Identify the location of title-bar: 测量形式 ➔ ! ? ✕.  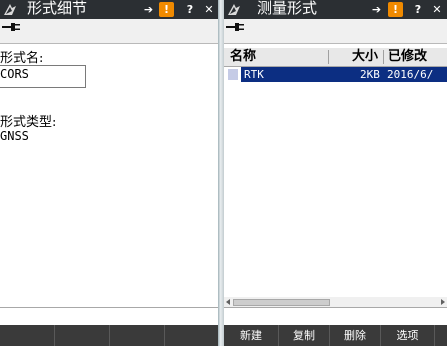
(335, 9).